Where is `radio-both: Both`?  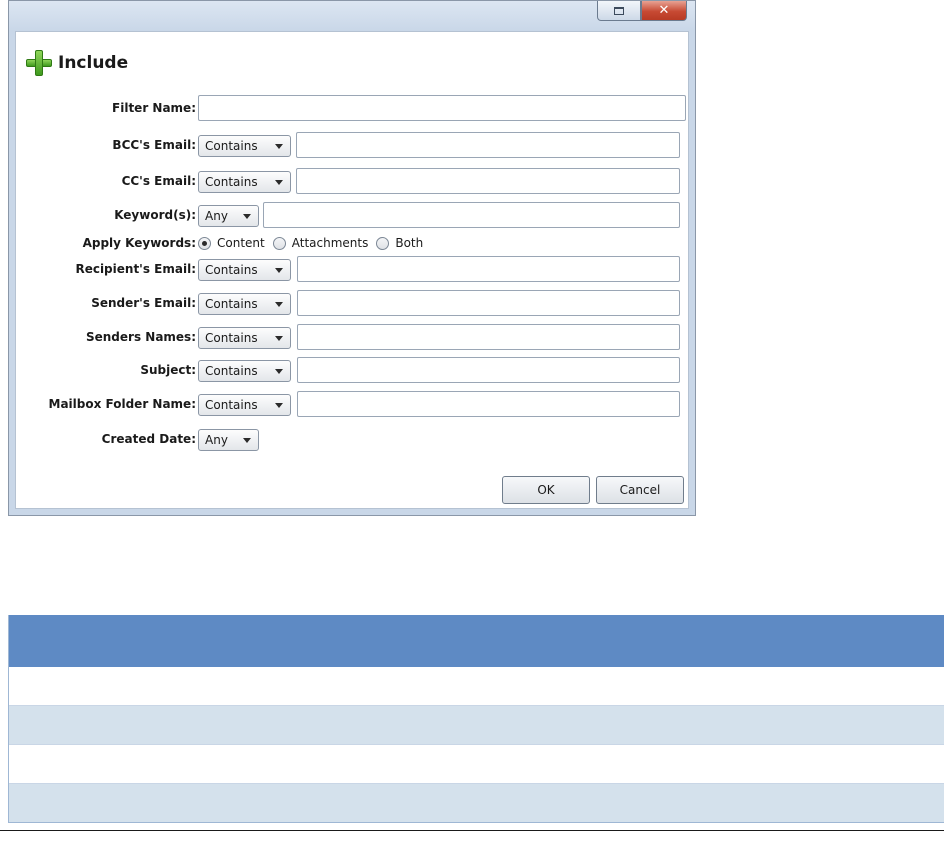
radio-both: Both is located at coordinates (399, 243).